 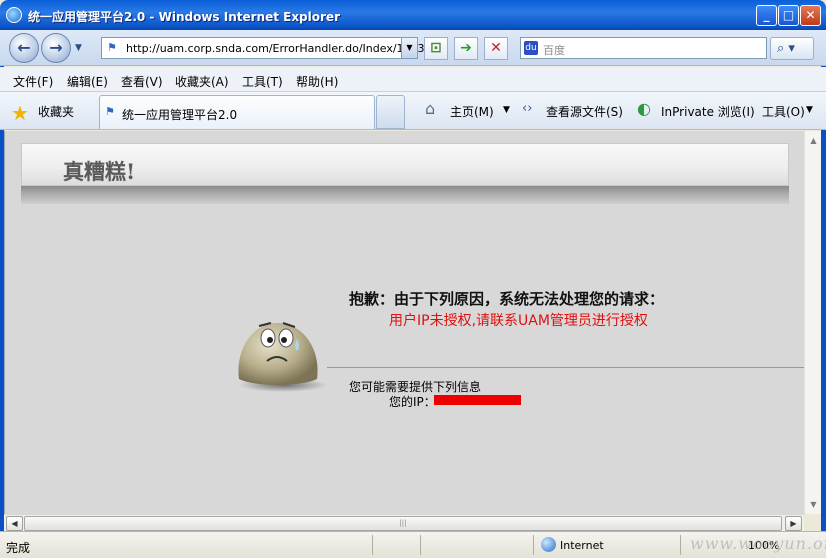 I want to click on page-title: 真糟糕!, so click(x=99, y=171).